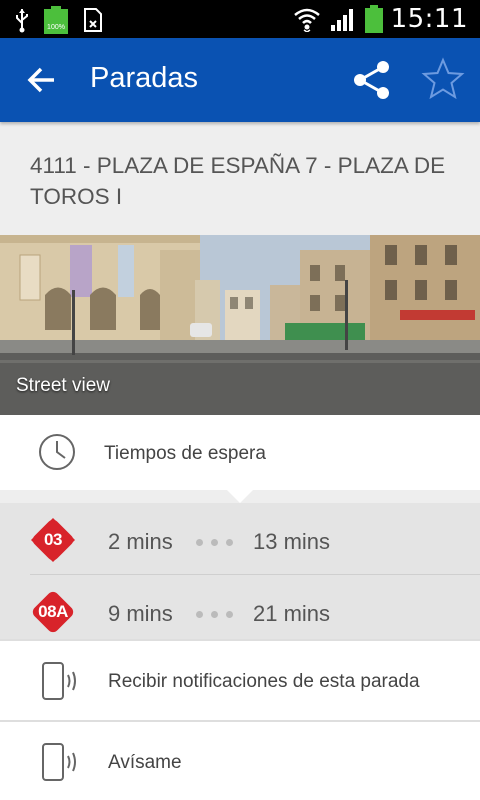 The width and height of the screenshot is (480, 800). Describe the element at coordinates (429, 19) in the screenshot. I see `clock-time: 15:11` at that location.